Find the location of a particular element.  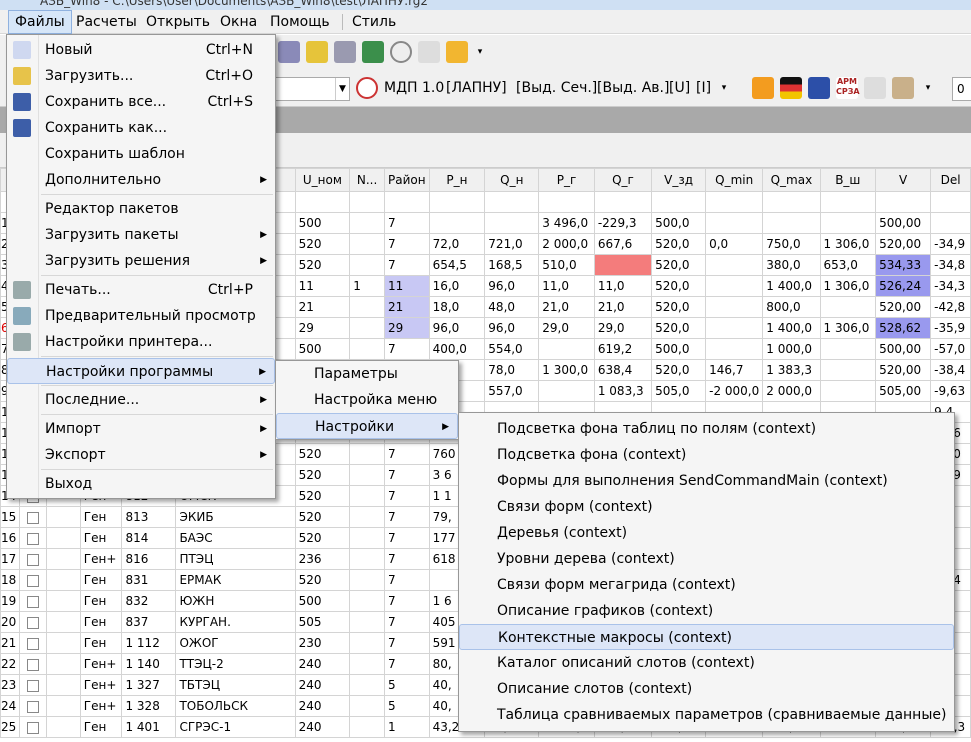

context-menu-item: Деревья (context) is located at coordinates (706, 533).